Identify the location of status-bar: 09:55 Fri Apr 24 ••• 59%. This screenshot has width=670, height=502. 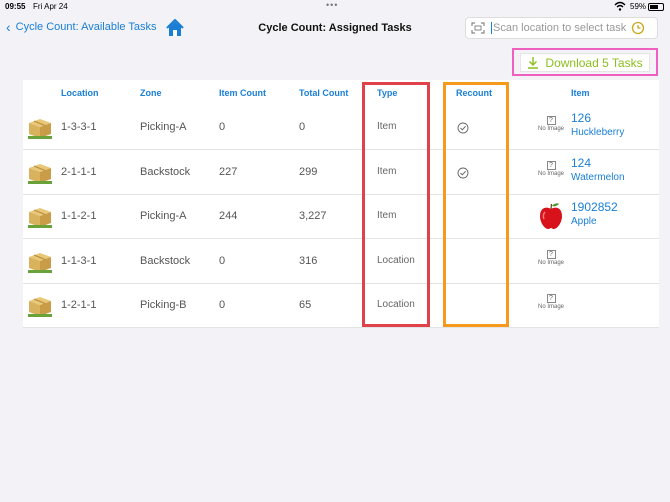
(335, 7).